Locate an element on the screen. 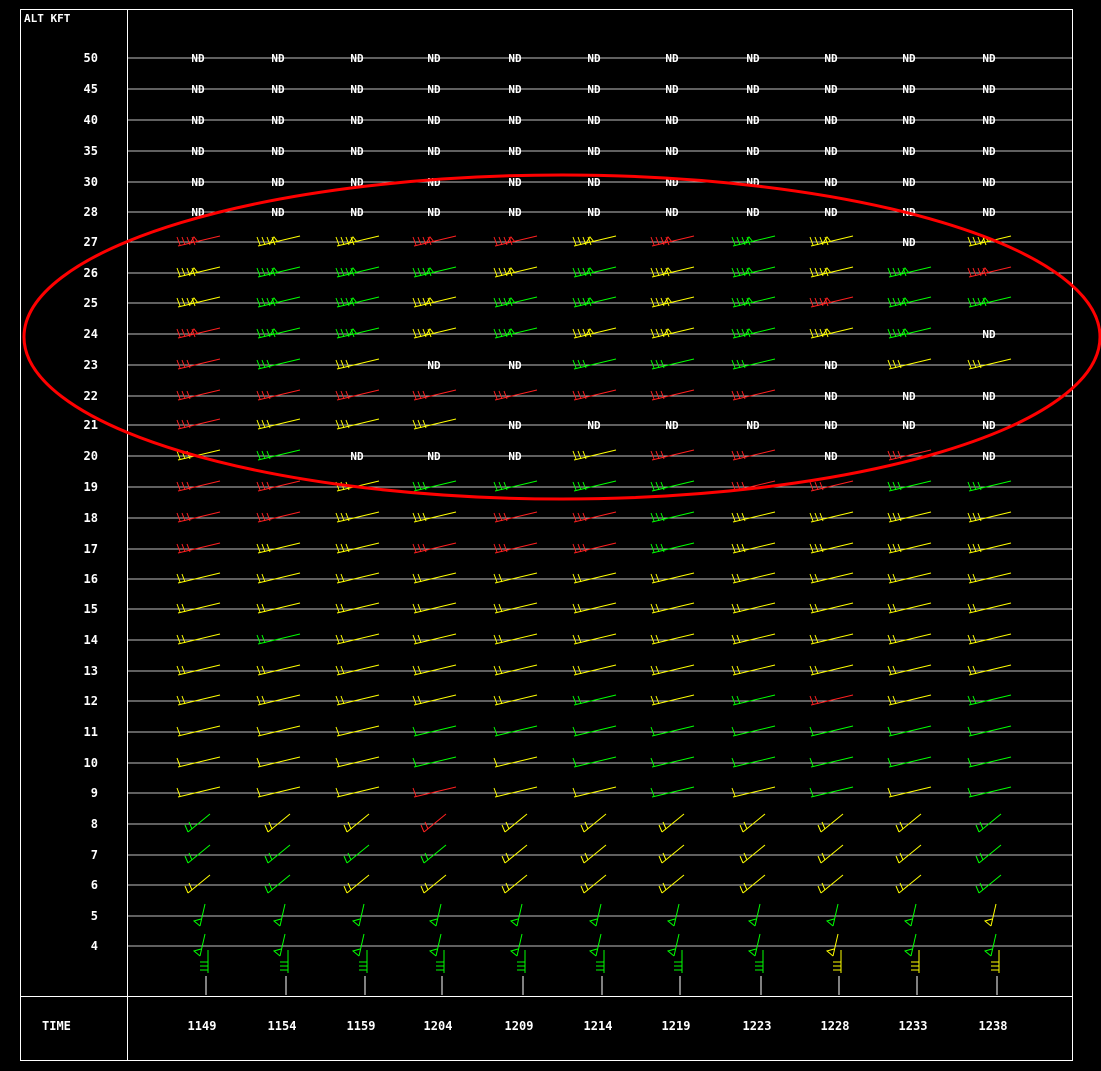 The height and width of the screenshot is (1071, 1101). time-tick-label: 1154 is located at coordinates (282, 1026).